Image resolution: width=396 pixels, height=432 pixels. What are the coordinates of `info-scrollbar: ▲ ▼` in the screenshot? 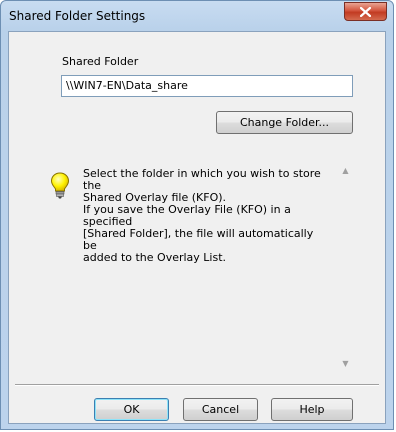 It's located at (345, 267).